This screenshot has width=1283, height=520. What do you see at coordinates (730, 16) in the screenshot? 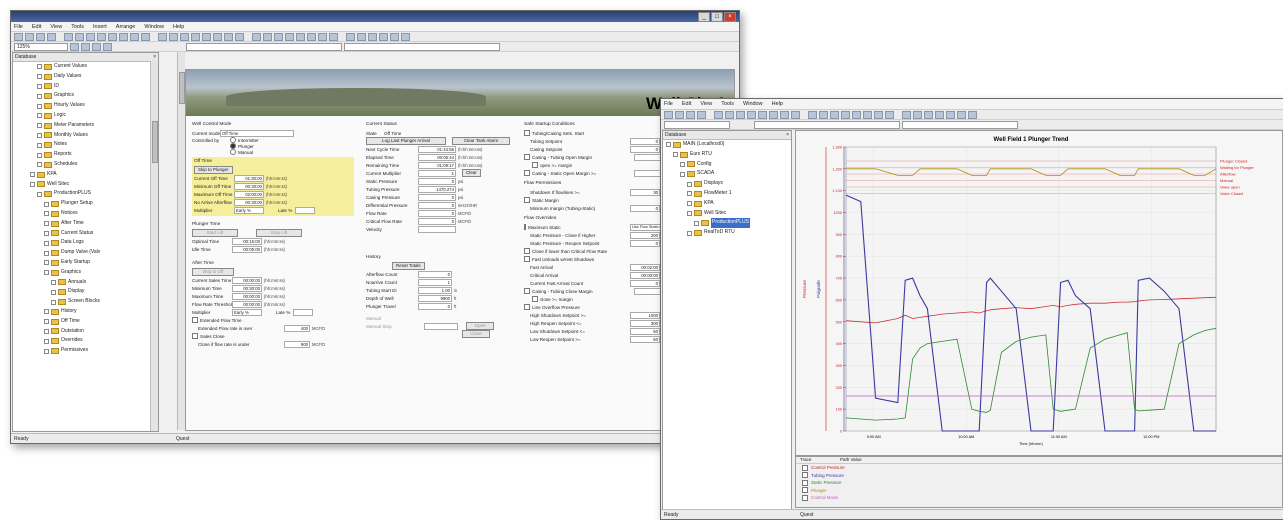
I see `close-button: ×` at bounding box center [730, 16].